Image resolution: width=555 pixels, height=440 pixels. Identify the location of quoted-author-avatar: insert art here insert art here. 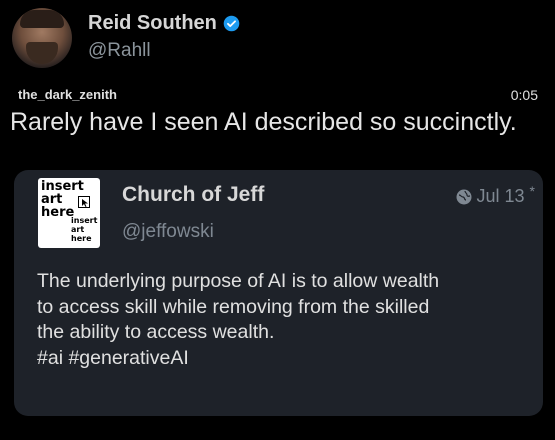
(69, 213).